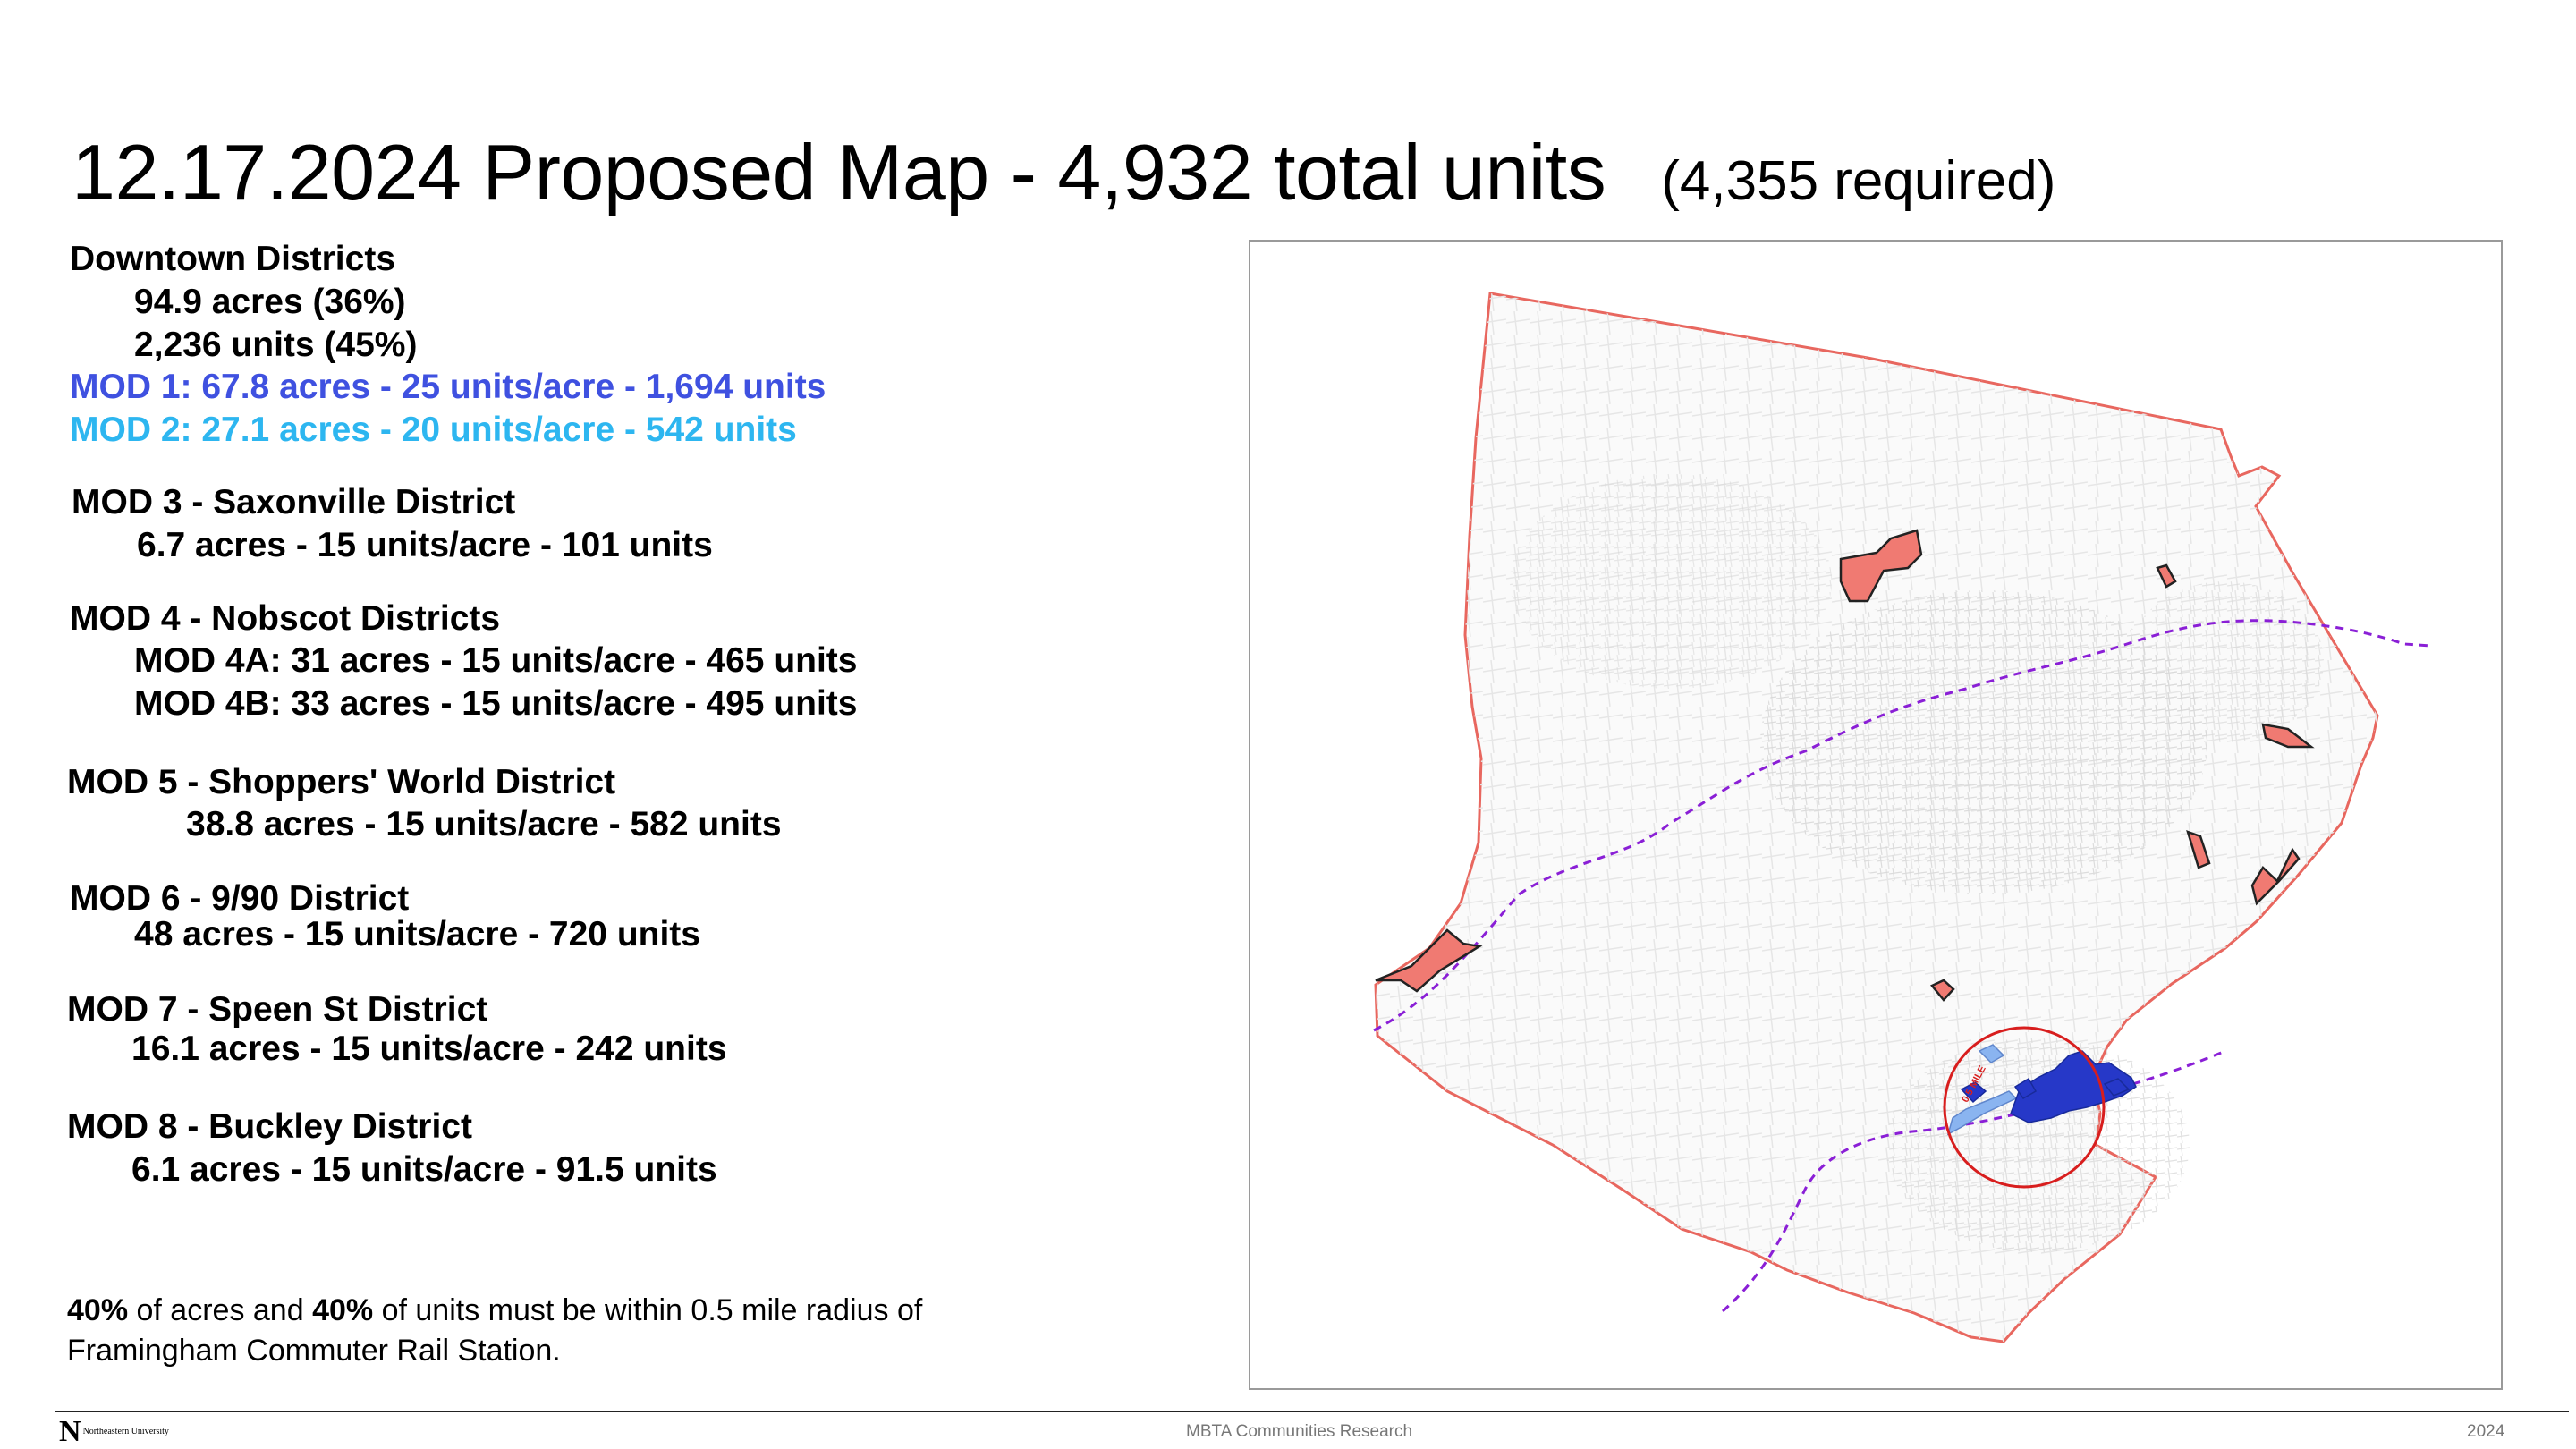 The height and width of the screenshot is (1449, 2576). Describe the element at coordinates (269, 1126) in the screenshot. I see `mod8-heading: MOD 8 - Buckley District` at that location.